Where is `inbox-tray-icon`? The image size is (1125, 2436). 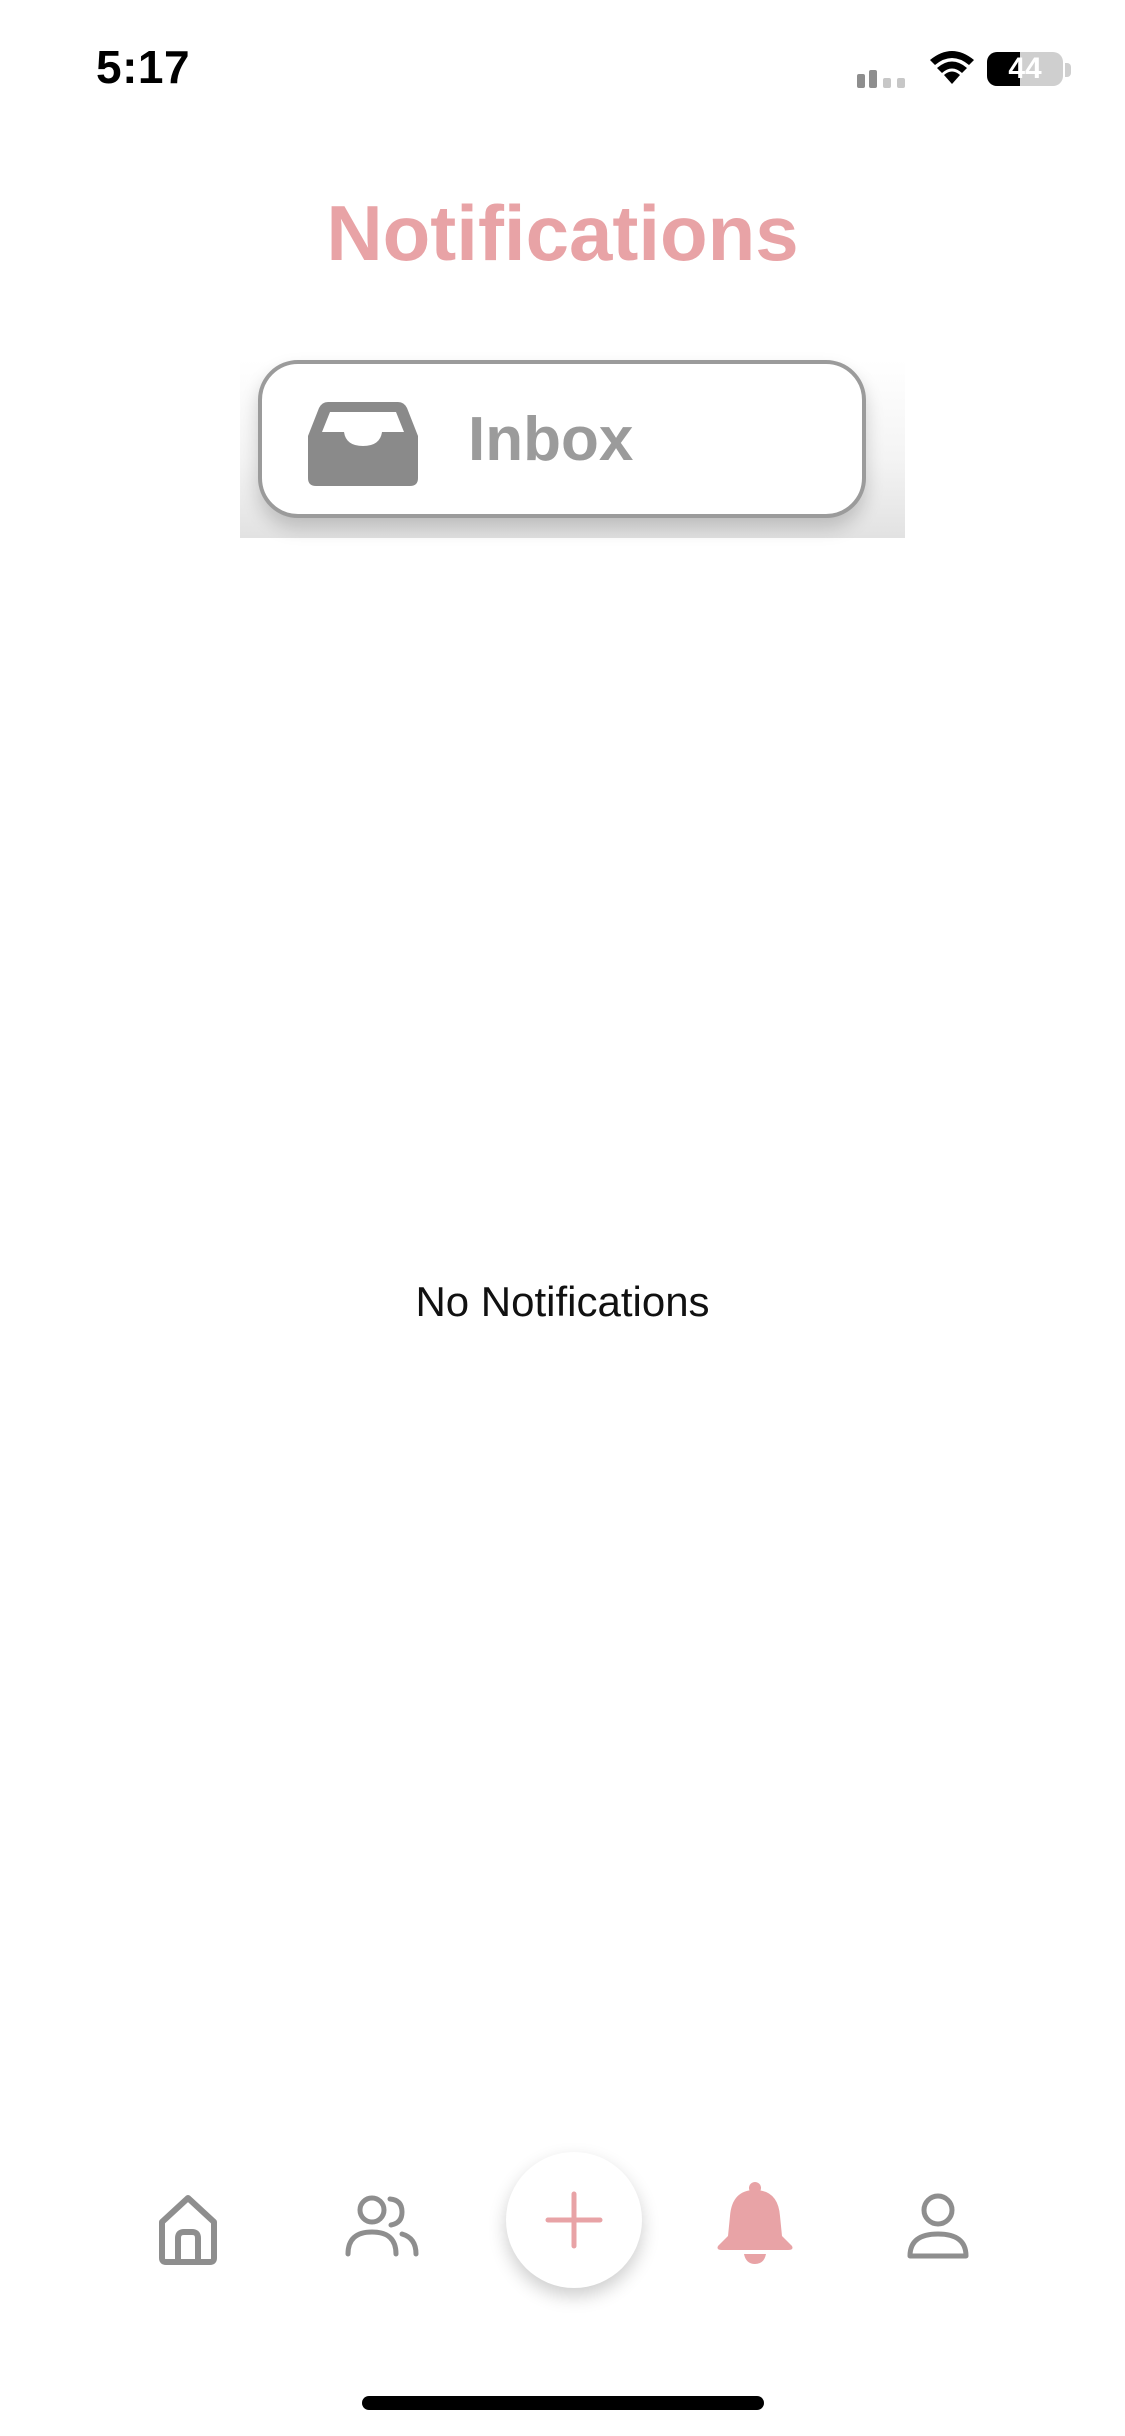
inbox-tray-icon is located at coordinates (363, 444).